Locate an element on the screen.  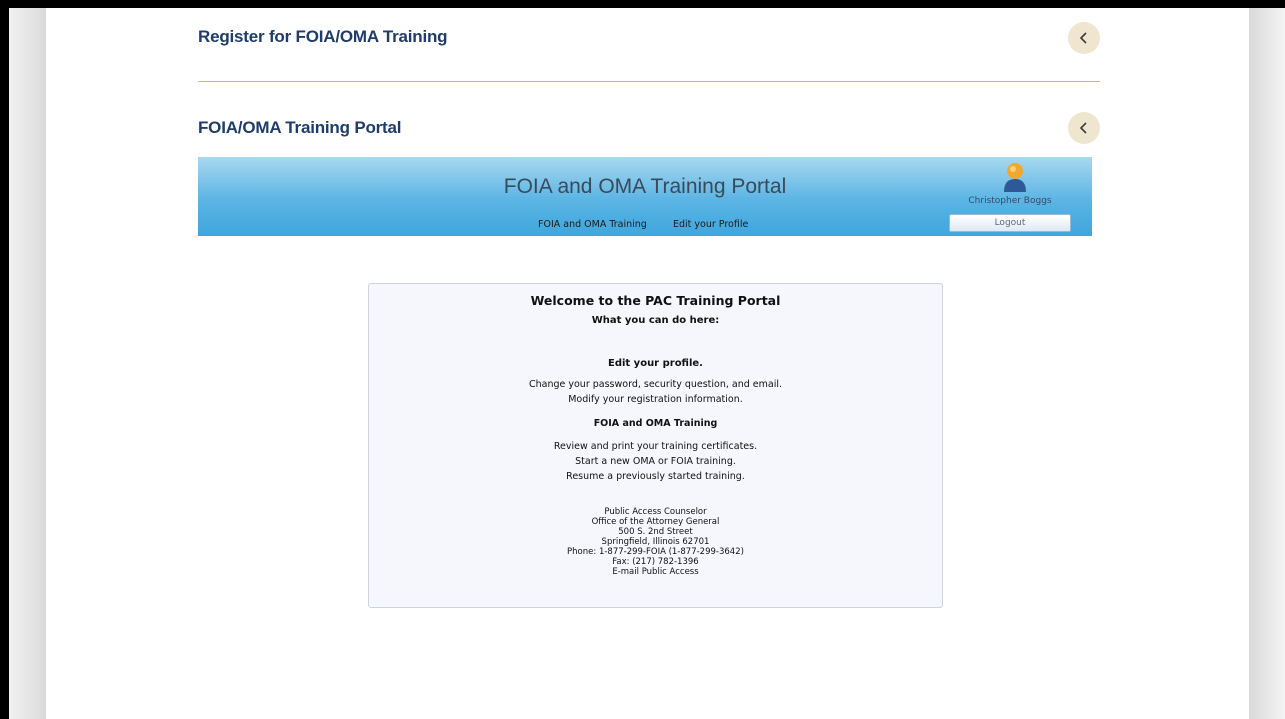
training-heading: FOIA and OMA Training is located at coordinates (655, 423).